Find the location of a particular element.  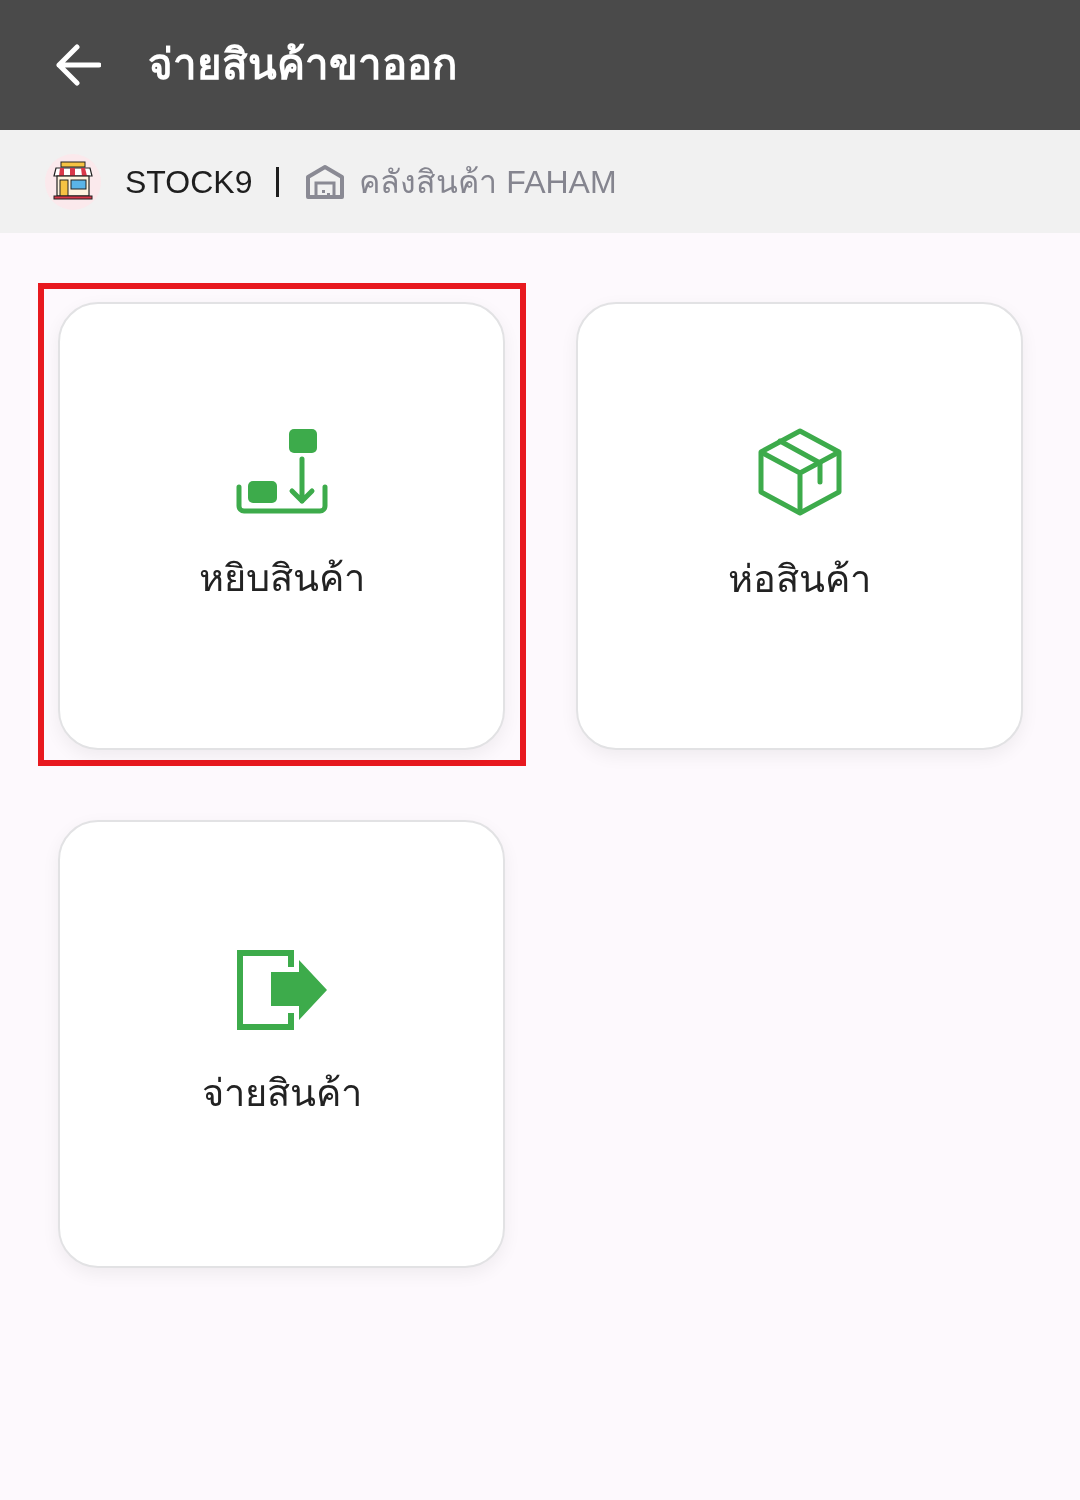

back-arrow-icon is located at coordinates (78, 65).